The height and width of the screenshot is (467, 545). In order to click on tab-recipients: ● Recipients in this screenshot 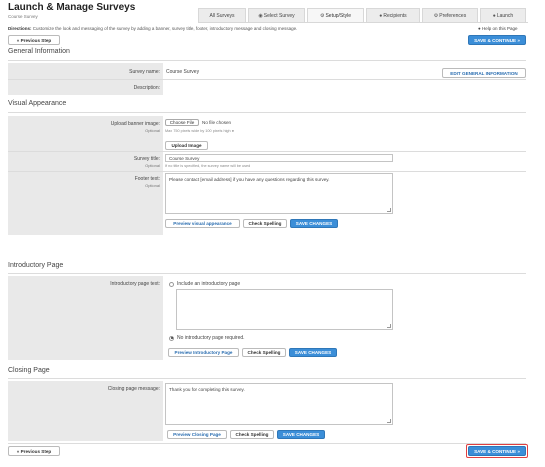, I will do `click(393, 15)`.